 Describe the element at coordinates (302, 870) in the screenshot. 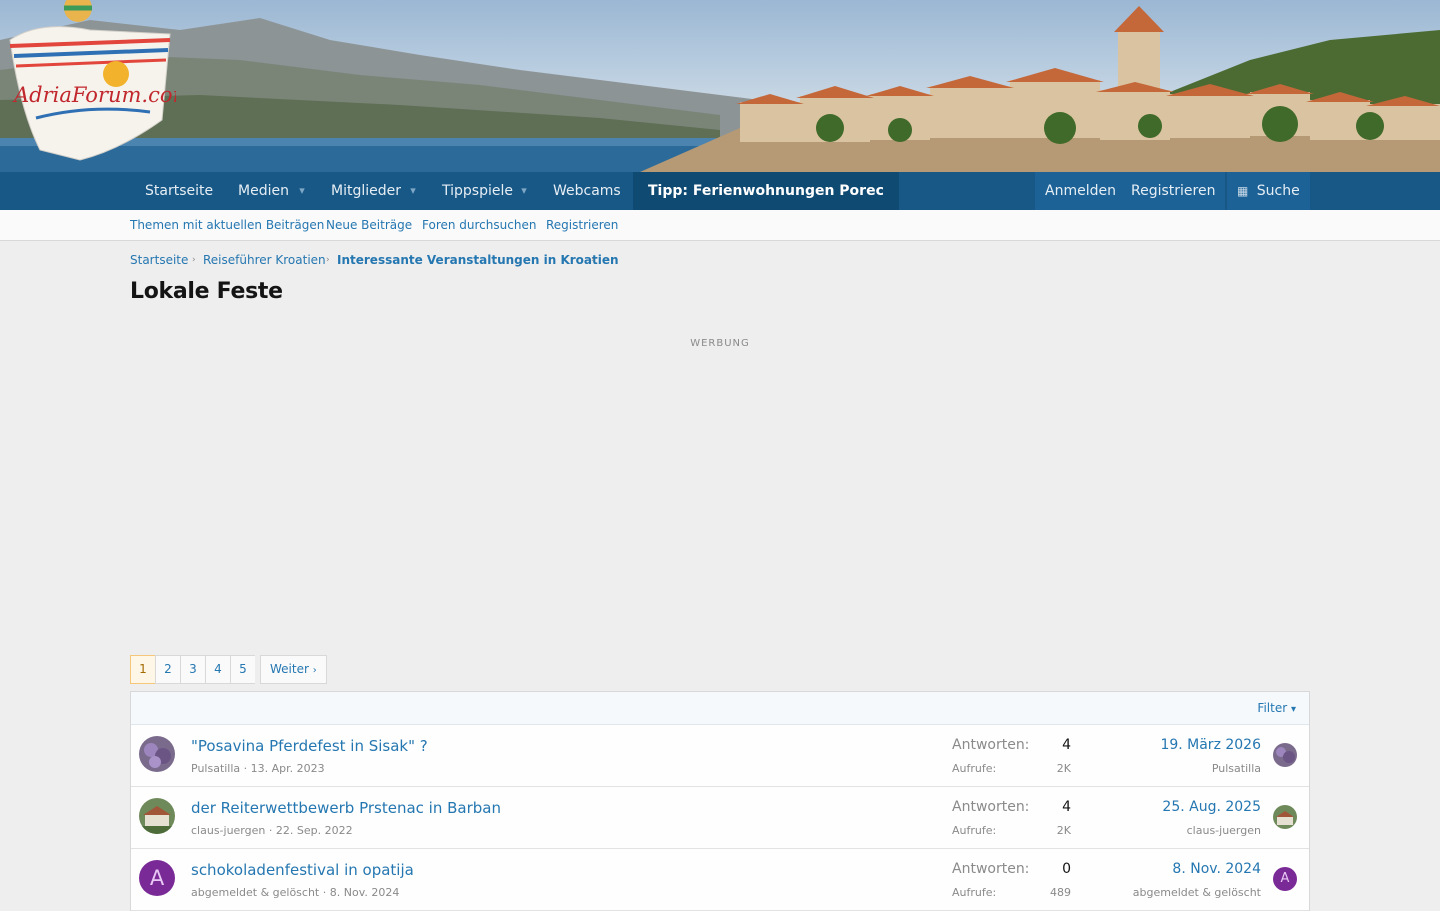

I see `thread-title-link: schokoladenfestival in opatija` at that location.